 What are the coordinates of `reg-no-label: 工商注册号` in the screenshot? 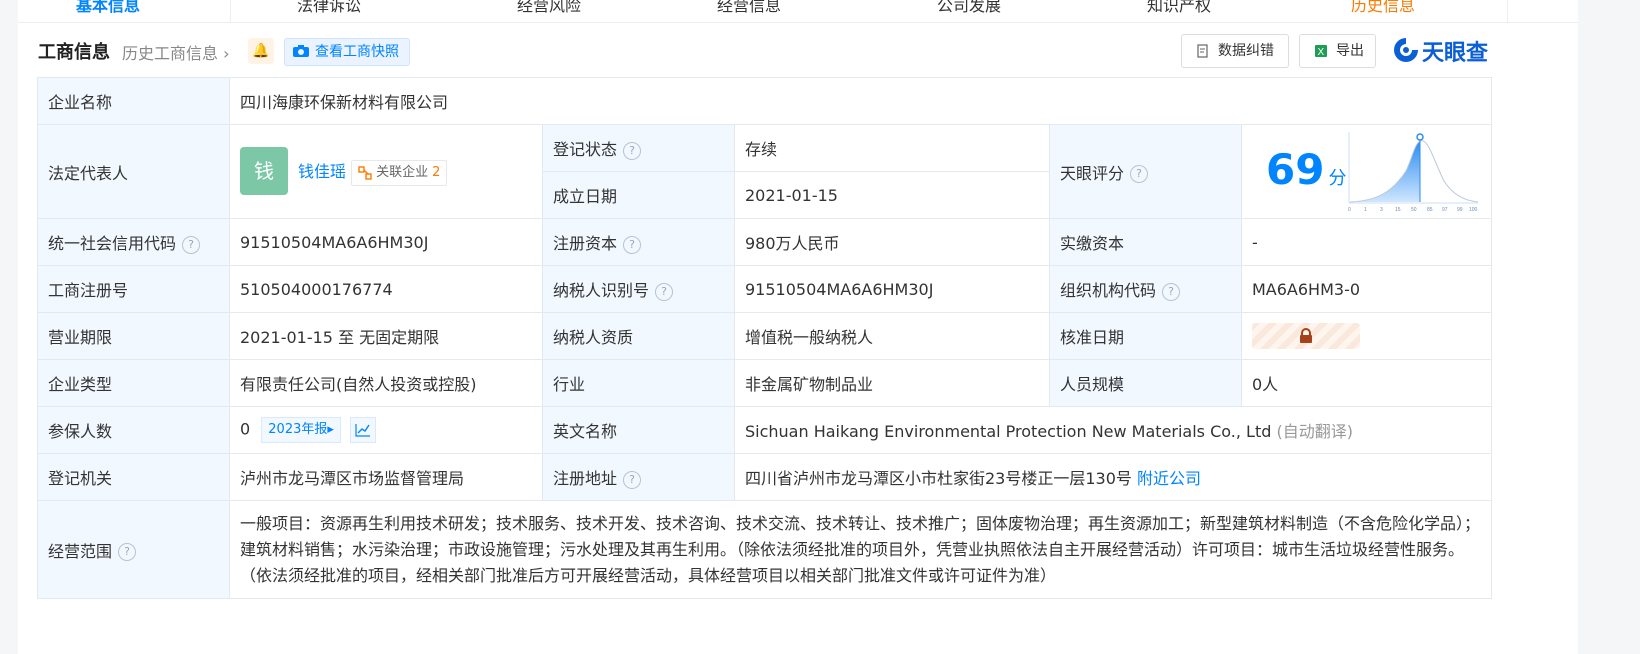 It's located at (133, 289).